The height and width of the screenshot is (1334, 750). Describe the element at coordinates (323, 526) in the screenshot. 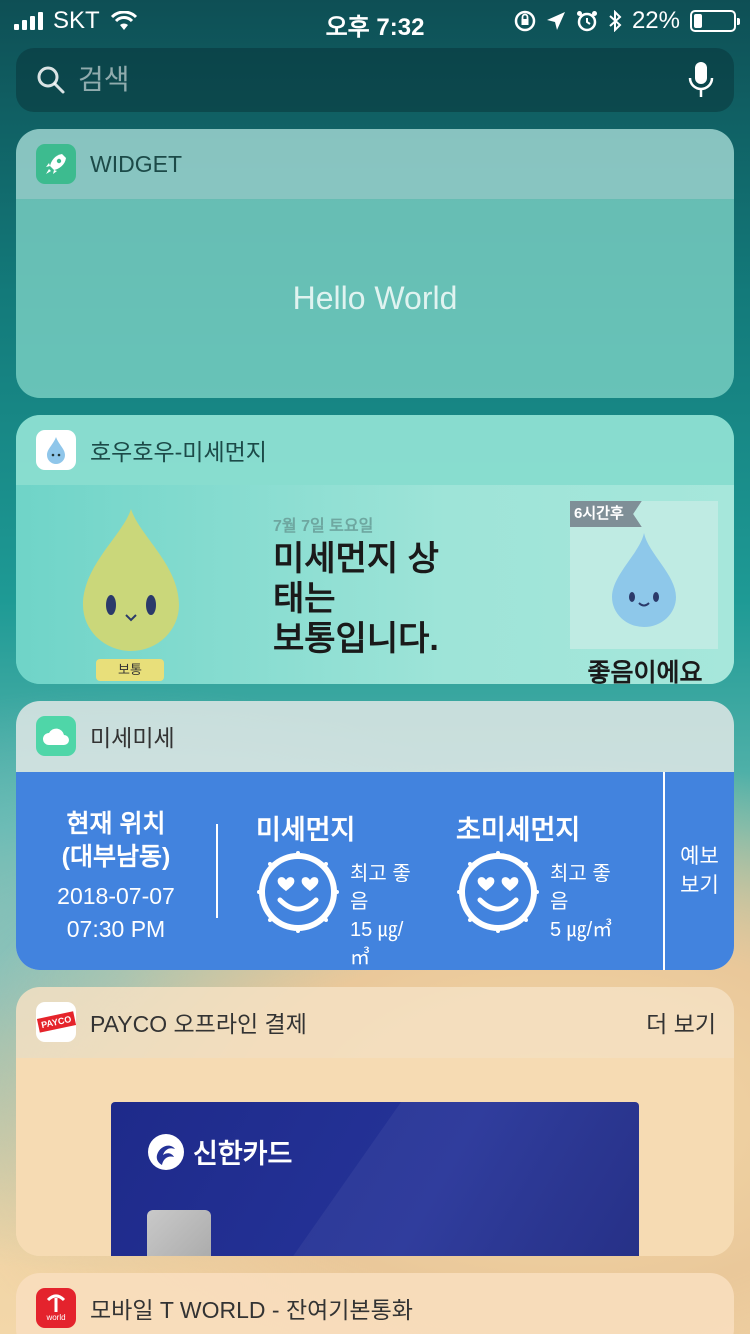

I see `date-label: 7월 7일 토요일` at that location.